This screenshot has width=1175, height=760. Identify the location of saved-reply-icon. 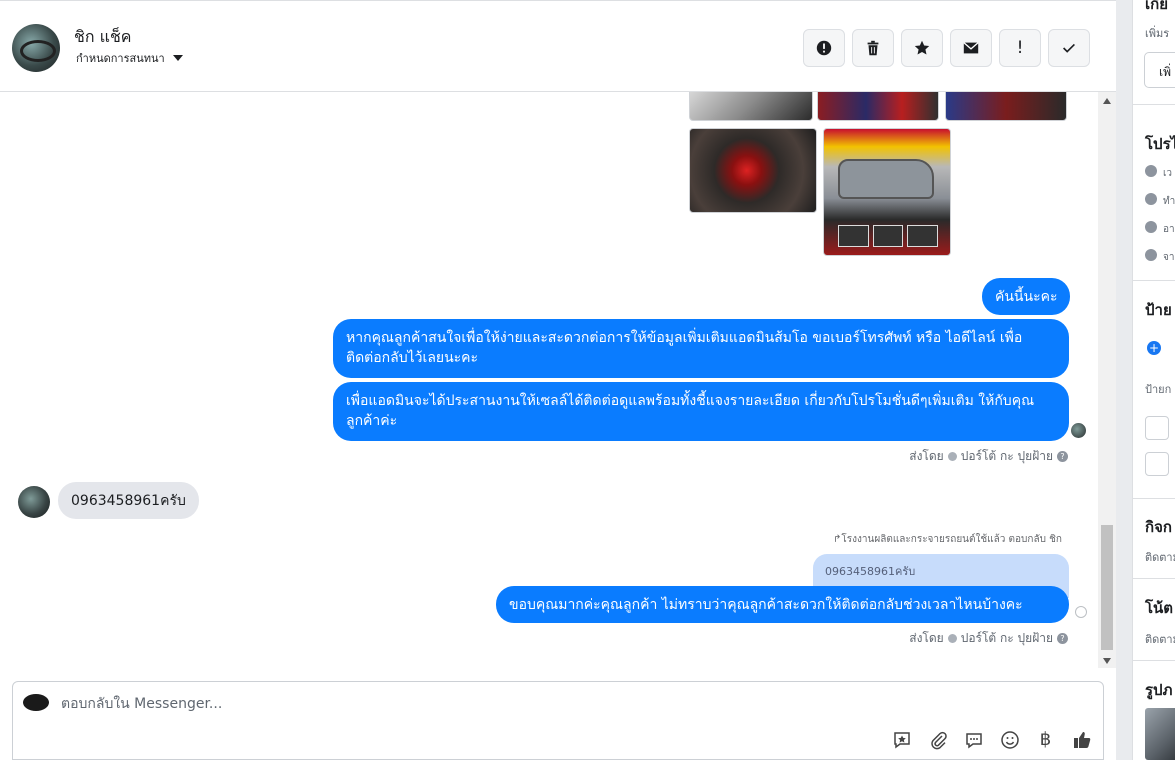
(901, 739).